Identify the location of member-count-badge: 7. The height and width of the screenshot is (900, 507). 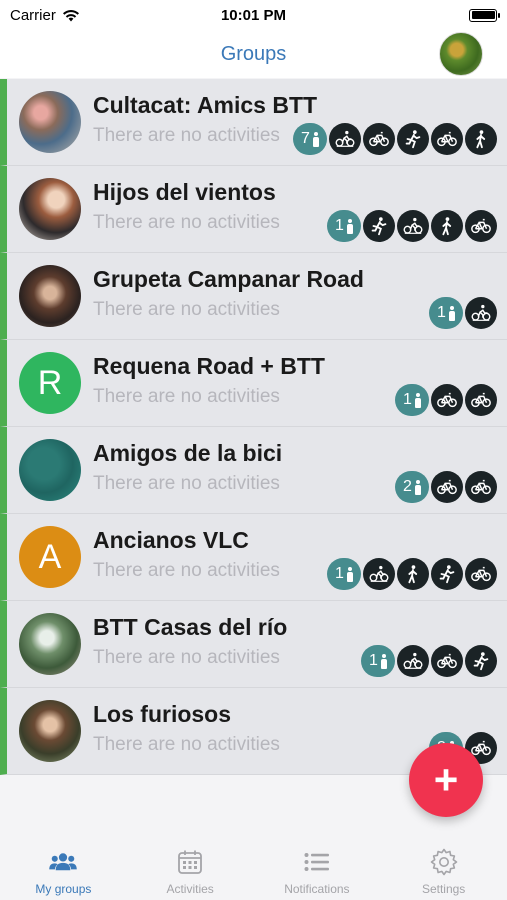
(310, 139).